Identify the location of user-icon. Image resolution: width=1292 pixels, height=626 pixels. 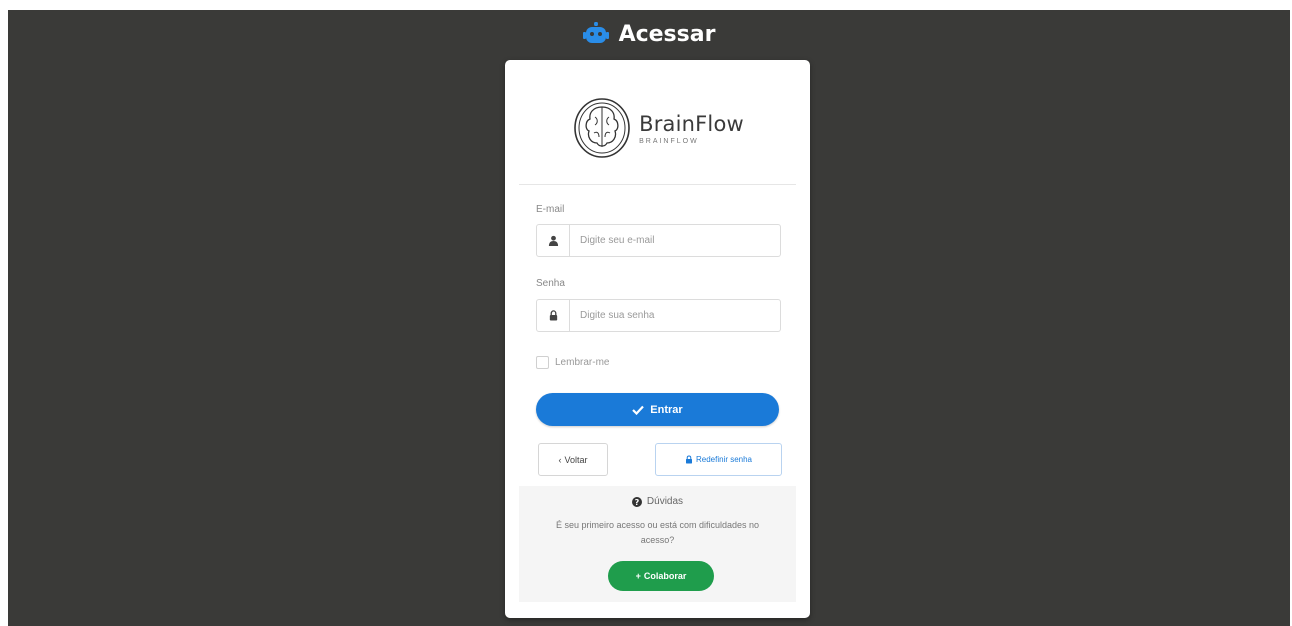
(553, 240).